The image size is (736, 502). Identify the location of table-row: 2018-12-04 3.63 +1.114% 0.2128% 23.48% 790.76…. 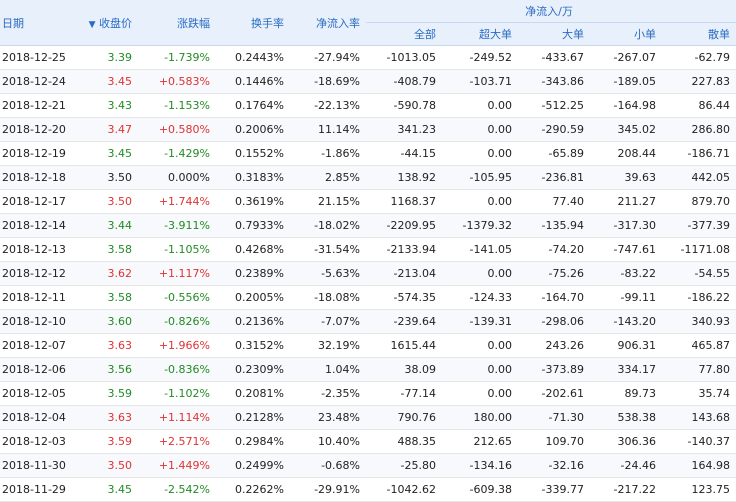
(368, 417).